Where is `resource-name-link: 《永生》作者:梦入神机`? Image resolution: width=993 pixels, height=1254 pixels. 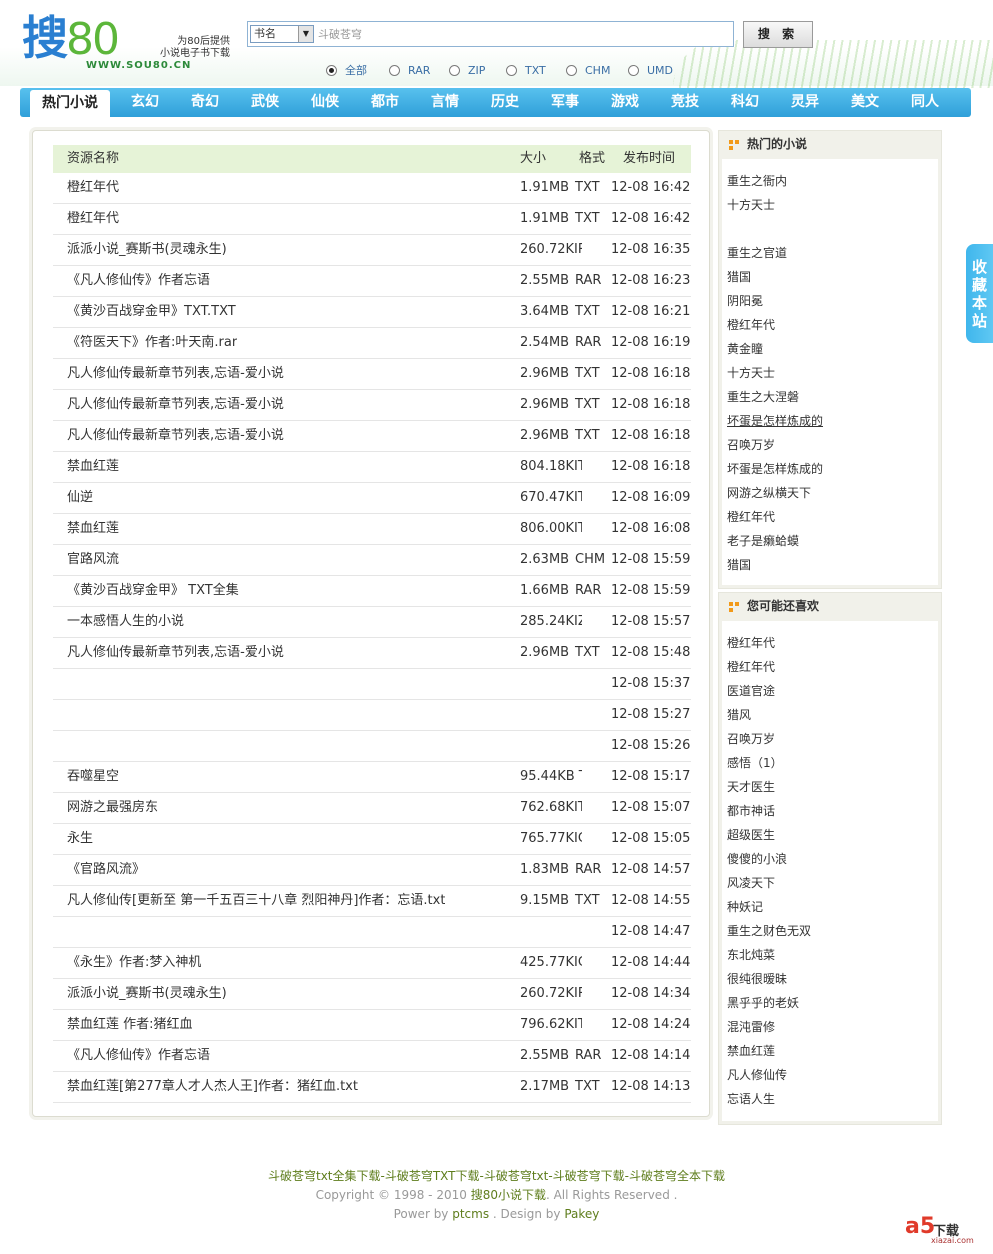
resource-name-link: 《永生》作者:梦入神机 is located at coordinates (134, 963).